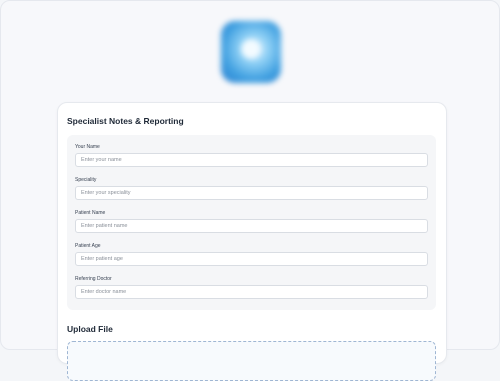  Describe the element at coordinates (251, 259) in the screenshot. I see `patient-age-input: Enter patient age` at that location.